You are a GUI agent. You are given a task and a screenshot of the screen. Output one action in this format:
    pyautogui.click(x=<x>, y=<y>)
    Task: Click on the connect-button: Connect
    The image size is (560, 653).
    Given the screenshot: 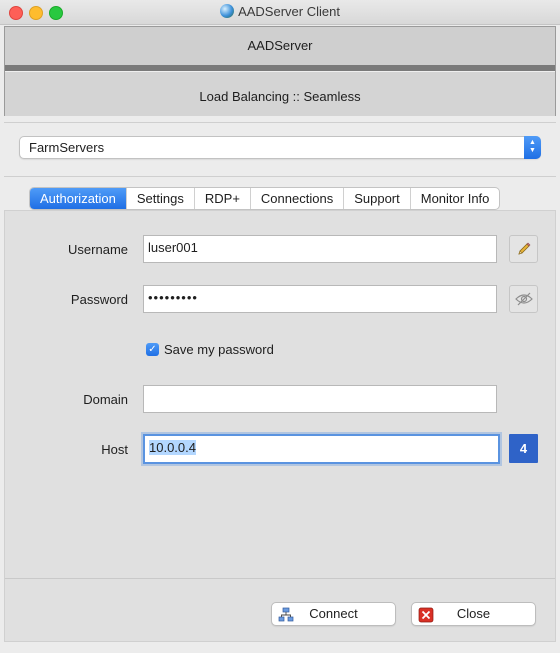 What is the action you would take?
    pyautogui.click(x=333, y=614)
    